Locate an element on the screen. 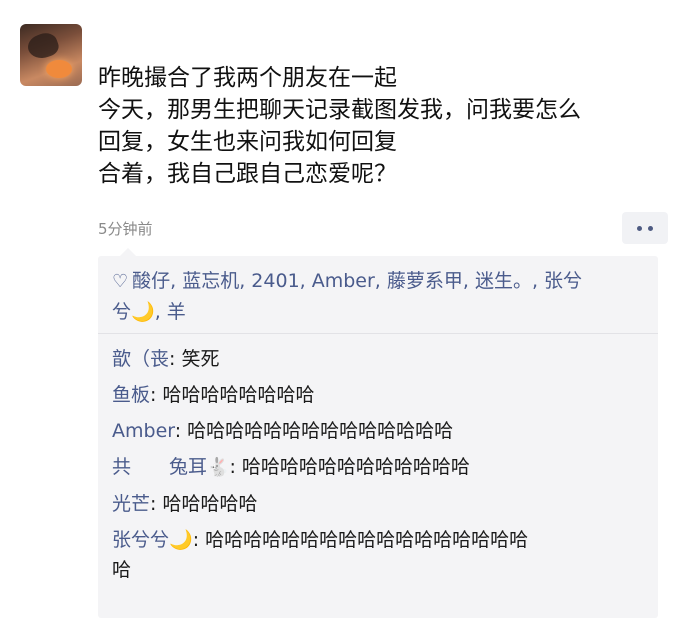 The width and height of the screenshot is (690, 618). comment-text: : 哈哈哈哈哈哈哈哈哈哈哈哈哈哈 is located at coordinates (314, 431).